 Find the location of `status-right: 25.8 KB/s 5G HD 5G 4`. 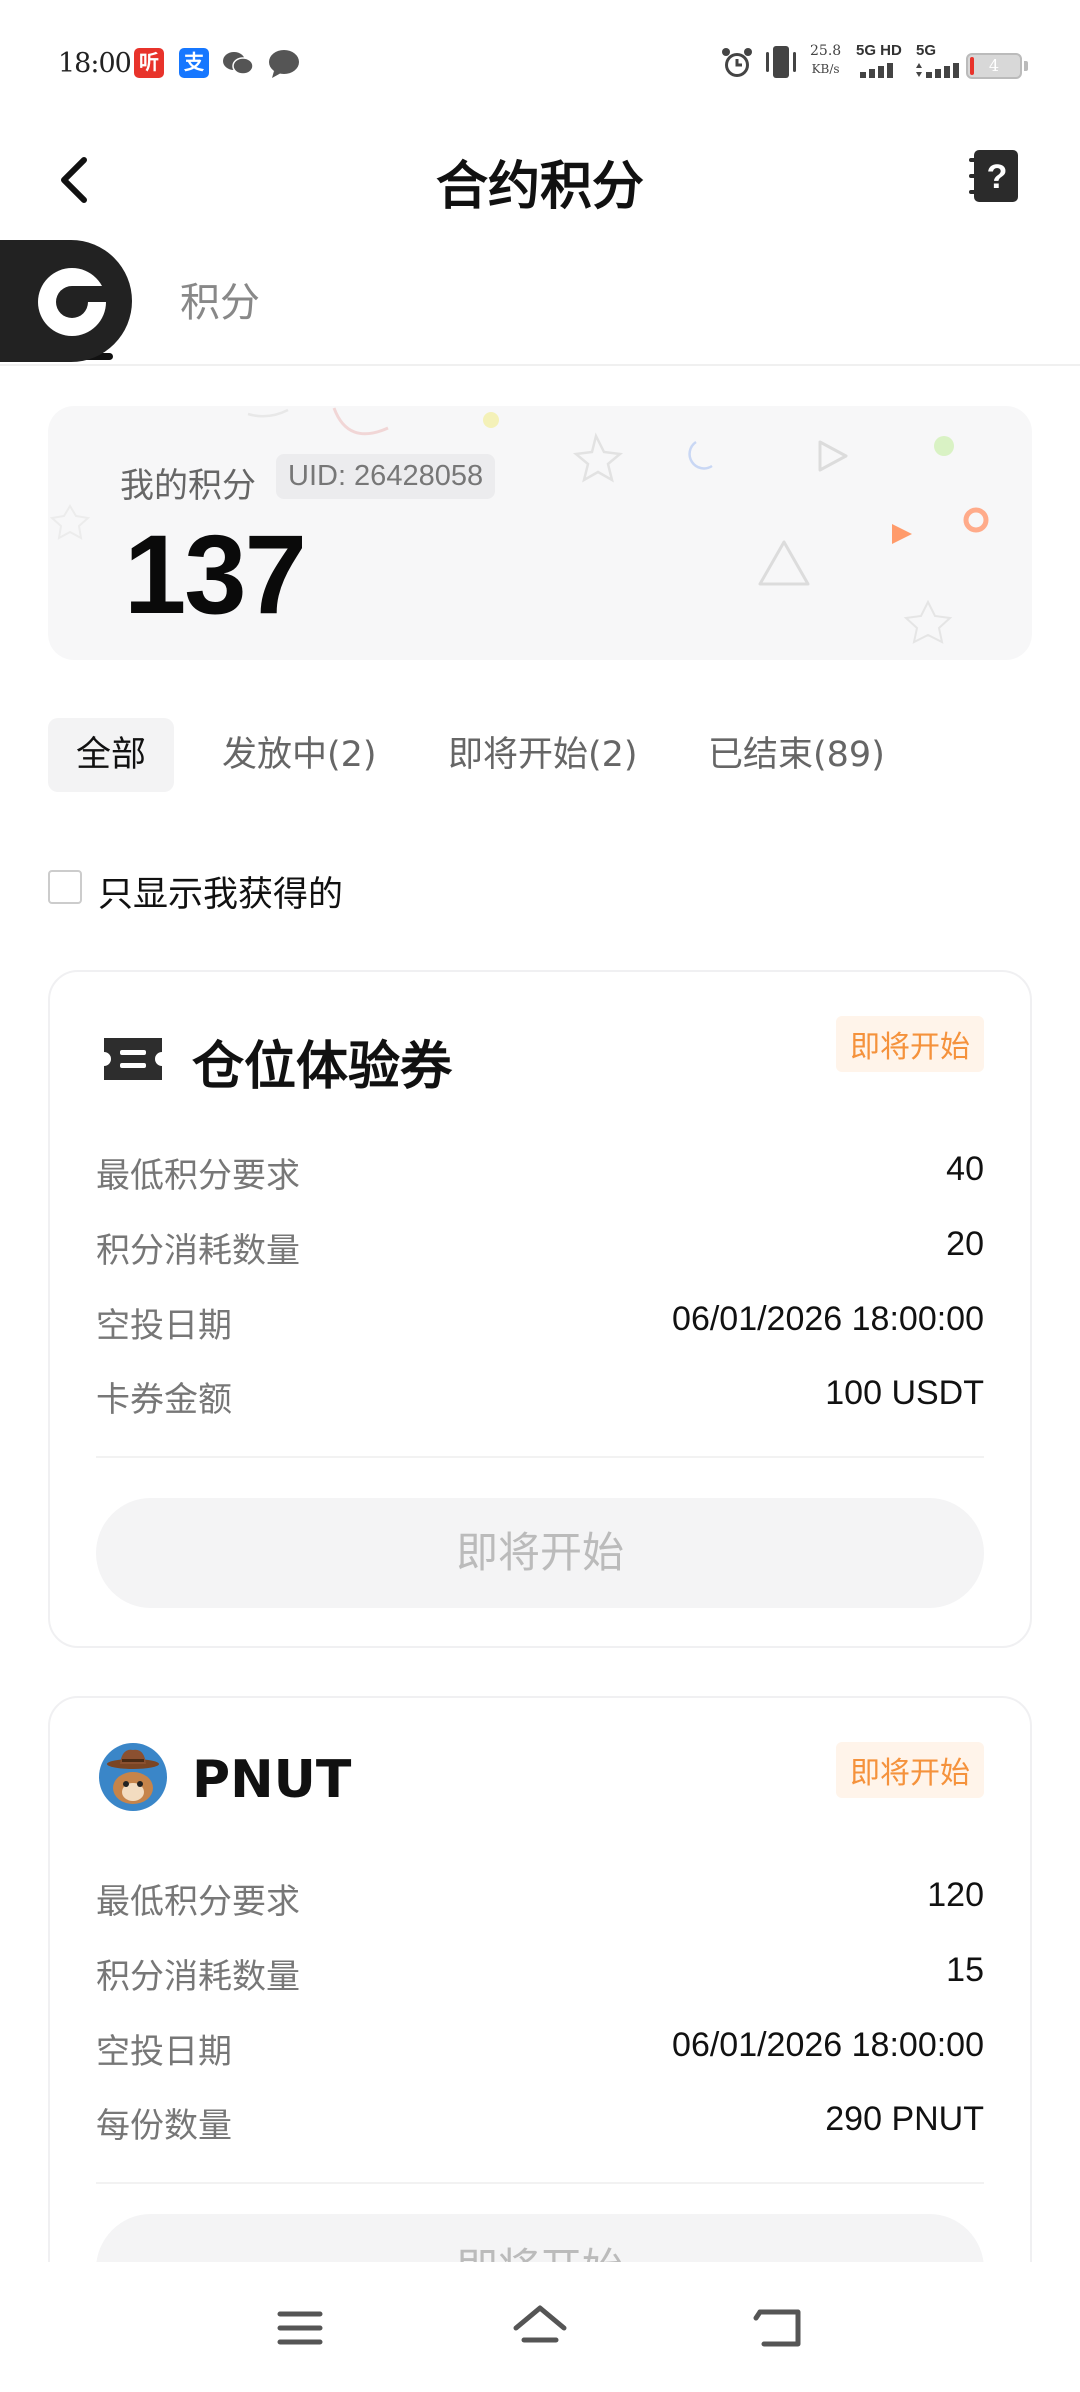

status-right: 25.8 KB/s 5G HD 5G 4 is located at coordinates (900, 63).